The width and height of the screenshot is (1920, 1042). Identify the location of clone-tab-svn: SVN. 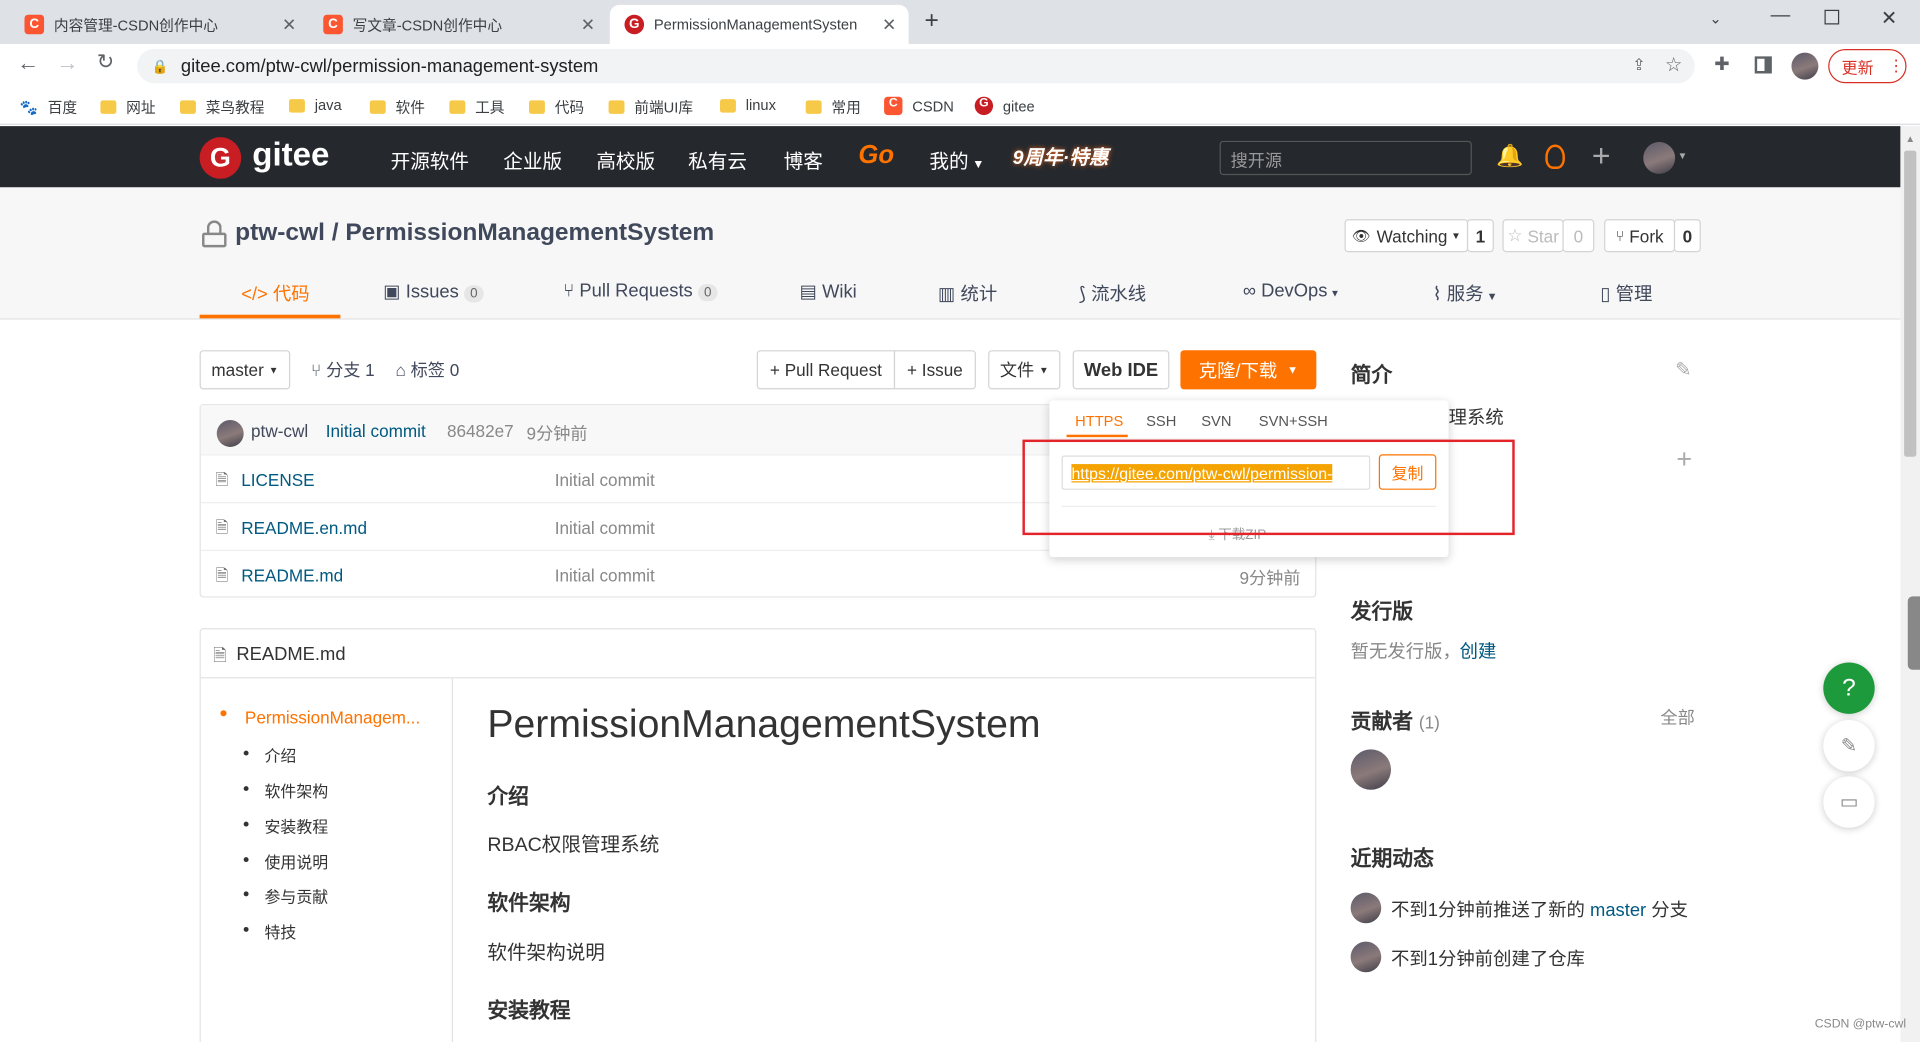
(1216, 421).